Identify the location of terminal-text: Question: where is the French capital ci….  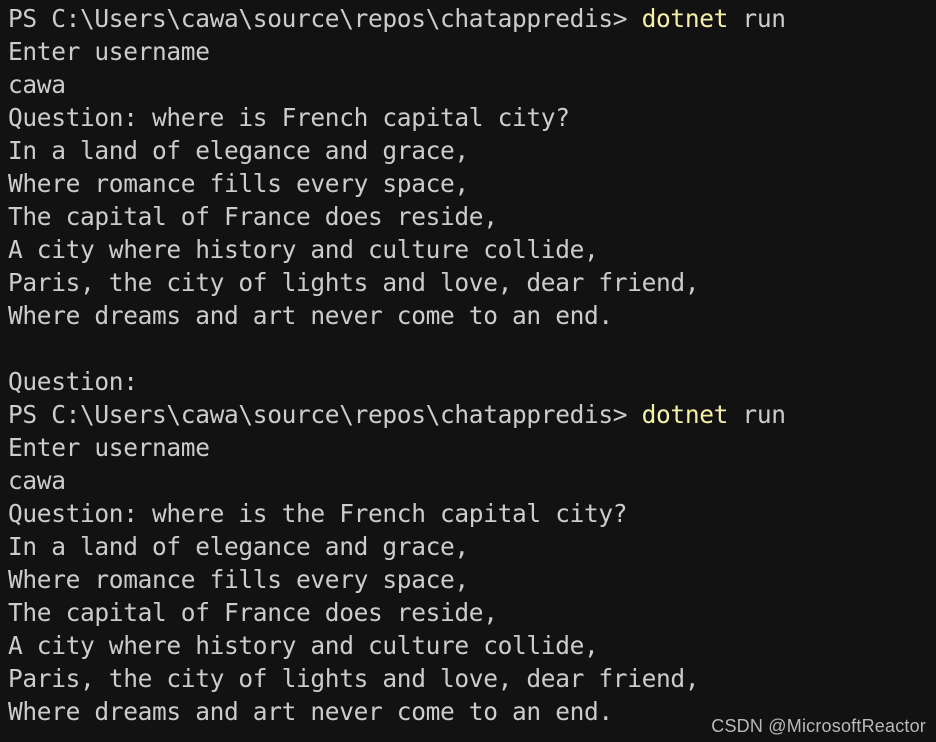
(318, 513).